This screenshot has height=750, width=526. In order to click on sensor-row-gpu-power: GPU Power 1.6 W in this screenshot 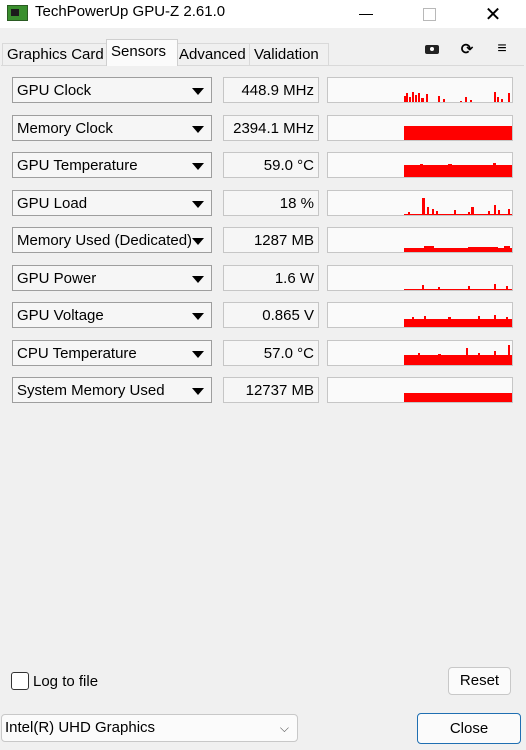, I will do `click(262, 279)`.